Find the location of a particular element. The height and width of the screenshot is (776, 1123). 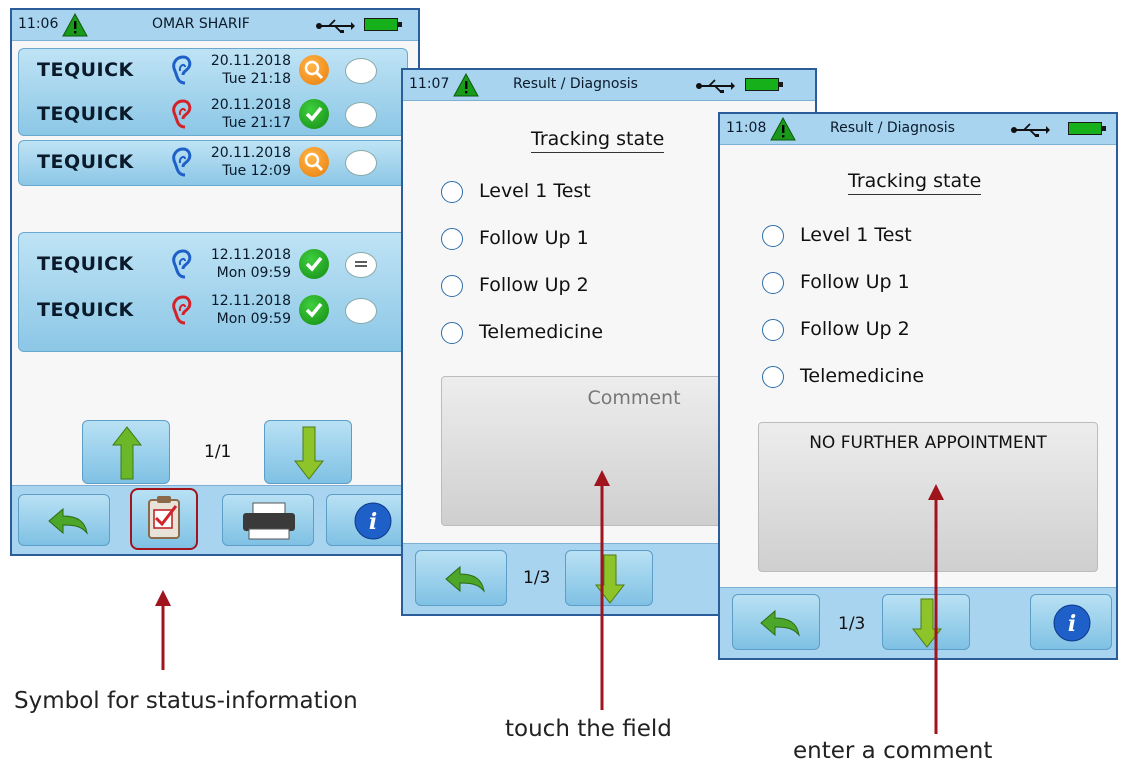

page-down-button is located at coordinates (308, 452).